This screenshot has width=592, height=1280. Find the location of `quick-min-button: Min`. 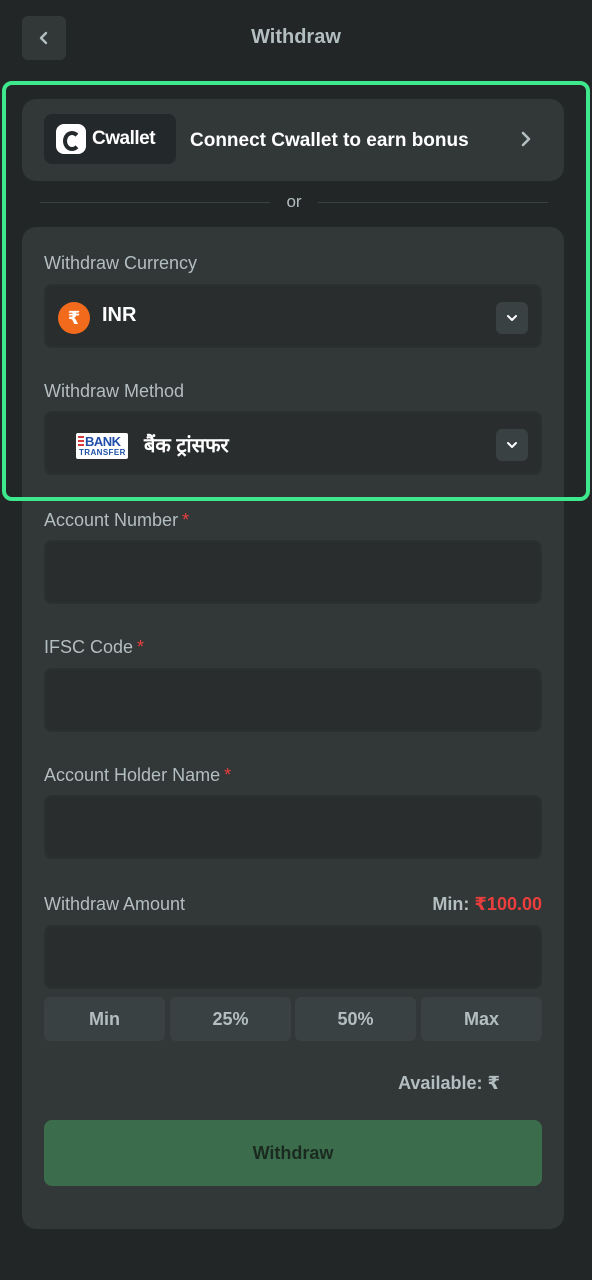

quick-min-button: Min is located at coordinates (104, 1019).